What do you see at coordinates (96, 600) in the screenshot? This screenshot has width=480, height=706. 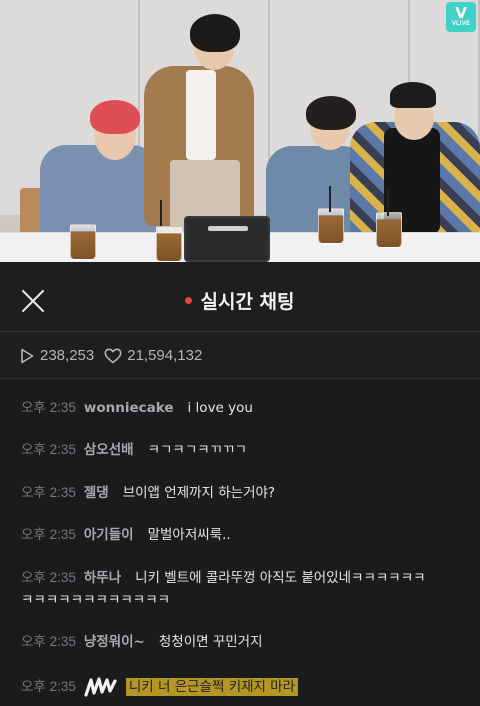 I see `message-text-continued: ㅋㅋㅋㅋㅋㅋㅋㅋㅋㅋㅋㅋ` at bounding box center [96, 600].